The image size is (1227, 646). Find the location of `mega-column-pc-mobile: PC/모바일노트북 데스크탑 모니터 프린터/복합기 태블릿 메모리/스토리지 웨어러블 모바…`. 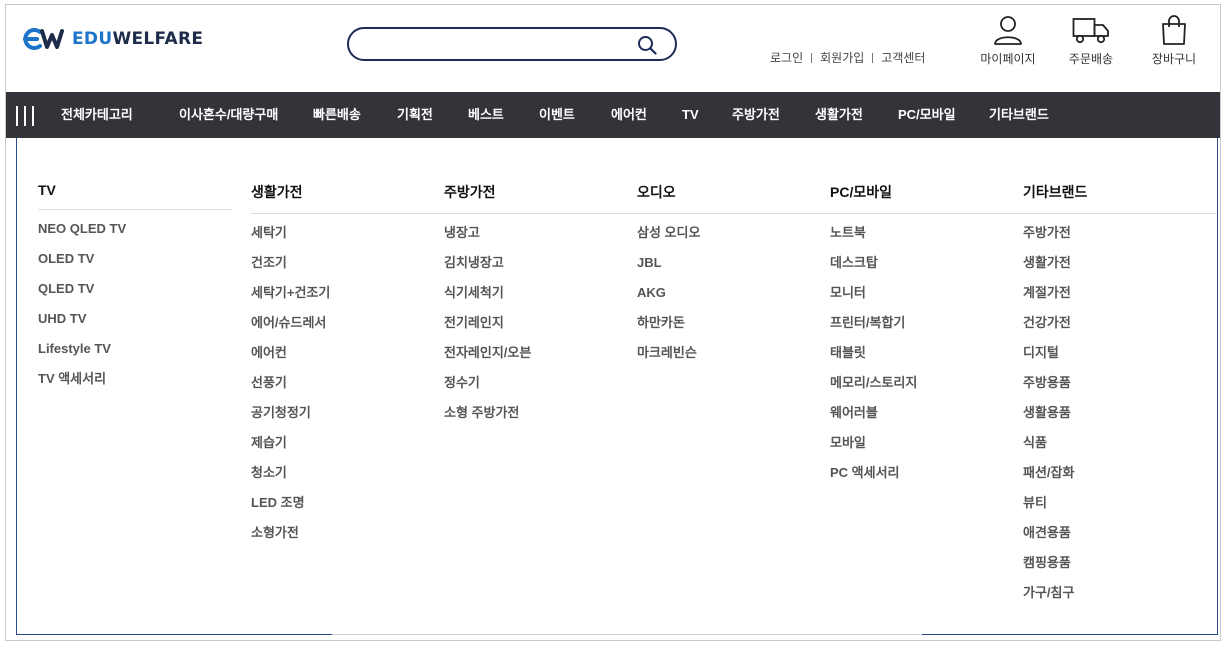

mega-column-pc-mobile: PC/모바일노트북 데스크탑 모니터 프린터/복합기 태블릿 메모리/스토리지 웨어러블 모바… is located at coordinates (927, 335).